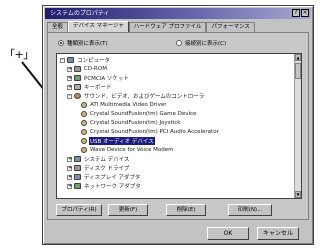 The image size is (320, 250). What do you see at coordinates (297, 126) in the screenshot?
I see `vertical-scrollbar: ▲ ▼` at bounding box center [297, 126].